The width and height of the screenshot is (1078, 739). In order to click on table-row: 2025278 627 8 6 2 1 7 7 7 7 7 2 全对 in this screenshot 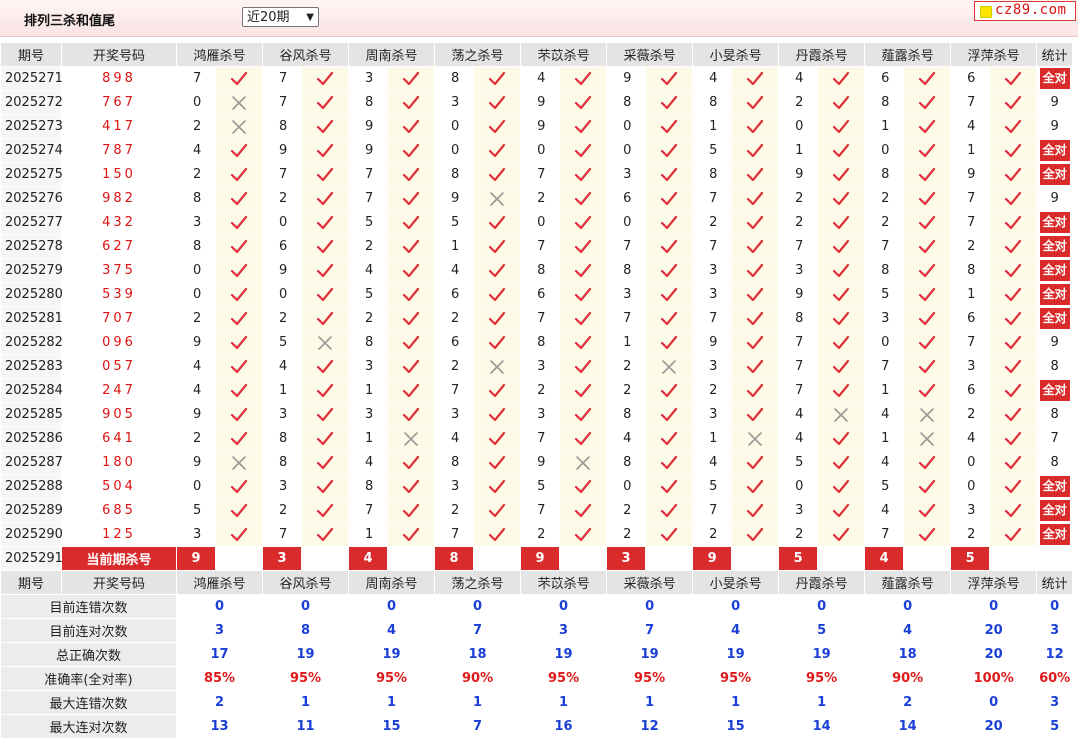, I will do `click(537, 246)`.